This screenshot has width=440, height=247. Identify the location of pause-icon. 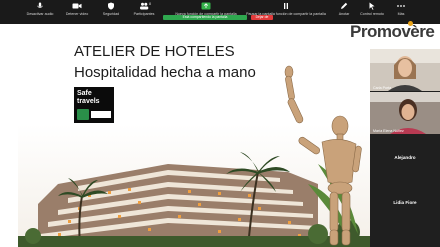
(286, 6).